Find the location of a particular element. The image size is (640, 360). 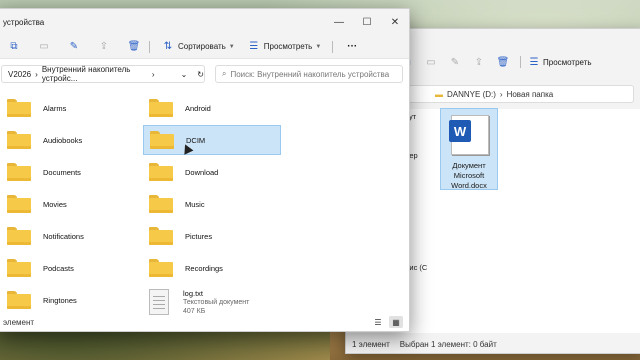

copy-icon: ⧉ is located at coordinates (14, 47).